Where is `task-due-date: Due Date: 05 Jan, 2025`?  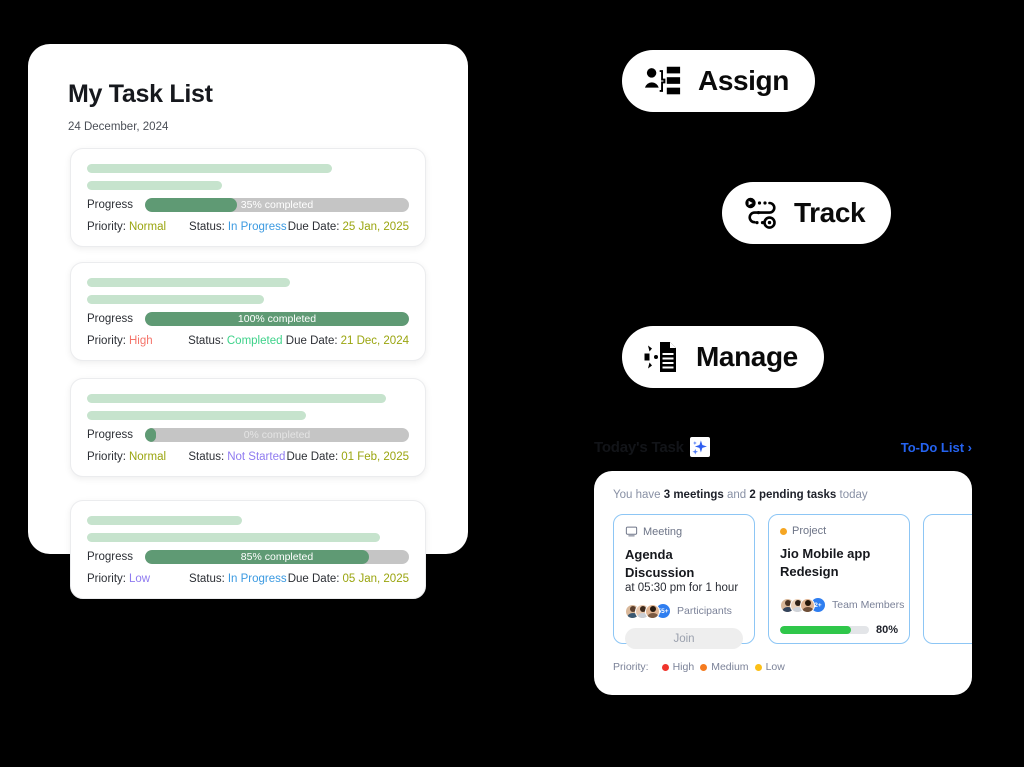 task-due-date: Due Date: 05 Jan, 2025 is located at coordinates (348, 579).